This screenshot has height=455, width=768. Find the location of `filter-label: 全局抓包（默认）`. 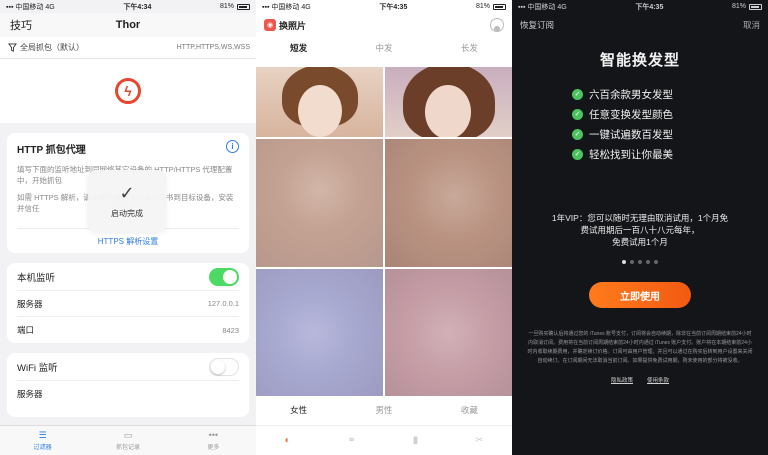

filter-label: 全局抓包（默认） is located at coordinates (52, 47).